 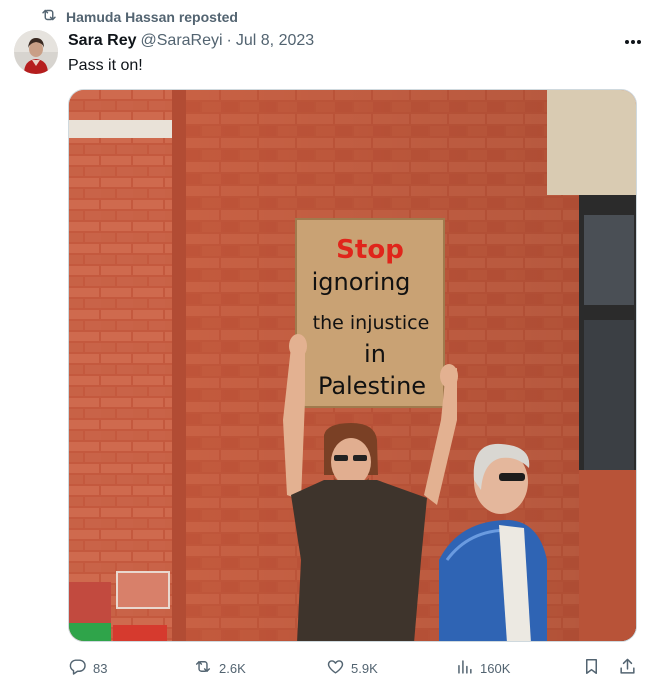 I want to click on bookmark-button, so click(x=591, y=668).